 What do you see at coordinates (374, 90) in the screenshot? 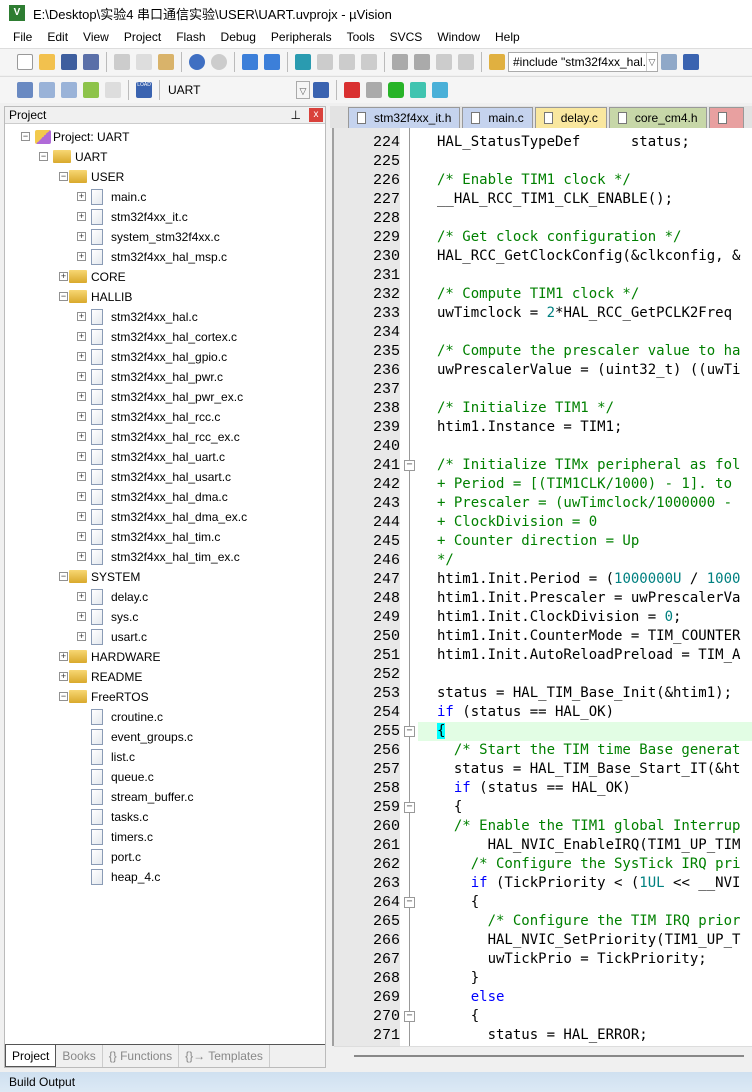
I see `project-items-icon` at bounding box center [374, 90].